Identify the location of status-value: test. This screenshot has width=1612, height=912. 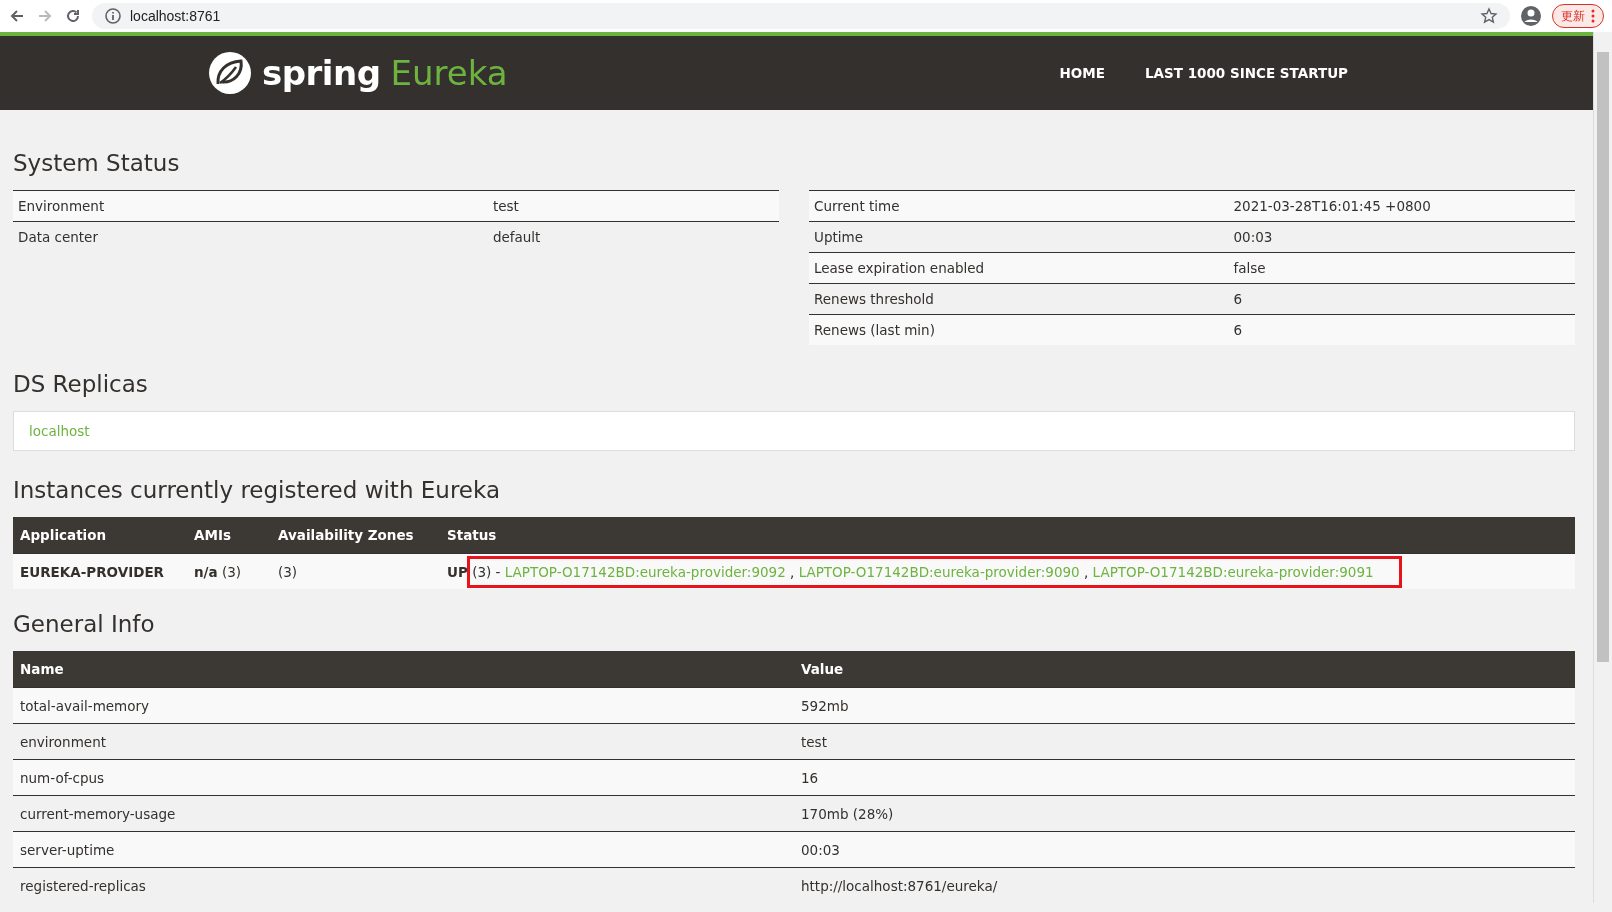
(633, 206).